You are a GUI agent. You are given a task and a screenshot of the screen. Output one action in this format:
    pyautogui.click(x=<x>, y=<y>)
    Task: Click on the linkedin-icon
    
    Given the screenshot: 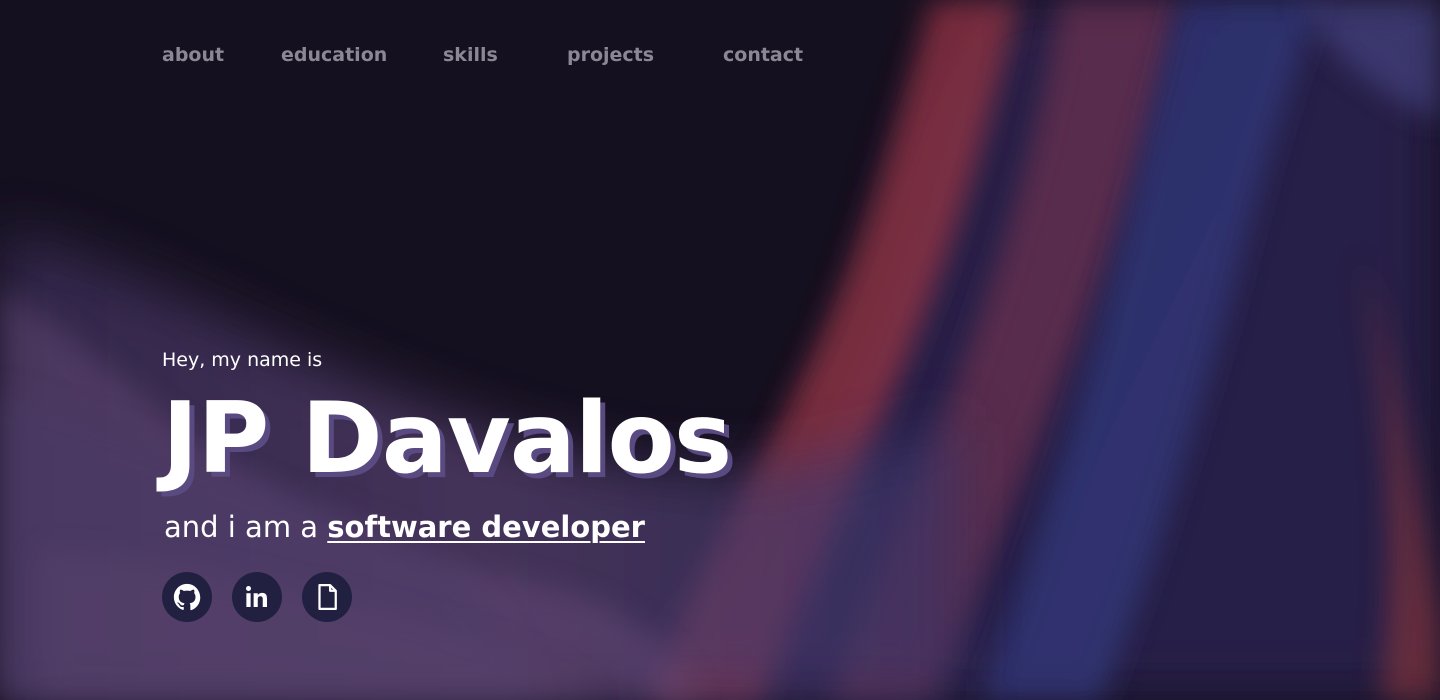 What is the action you would take?
    pyautogui.click(x=256, y=596)
    